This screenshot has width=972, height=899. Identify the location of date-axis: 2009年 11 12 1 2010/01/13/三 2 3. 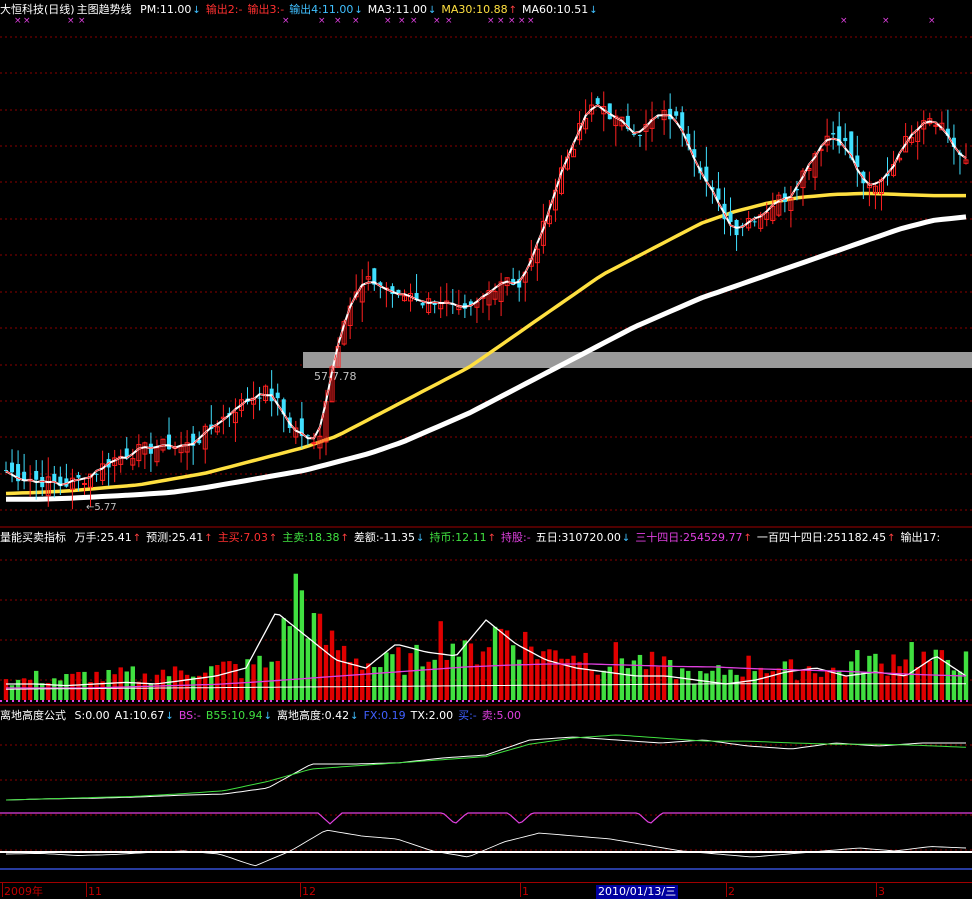
(486, 890).